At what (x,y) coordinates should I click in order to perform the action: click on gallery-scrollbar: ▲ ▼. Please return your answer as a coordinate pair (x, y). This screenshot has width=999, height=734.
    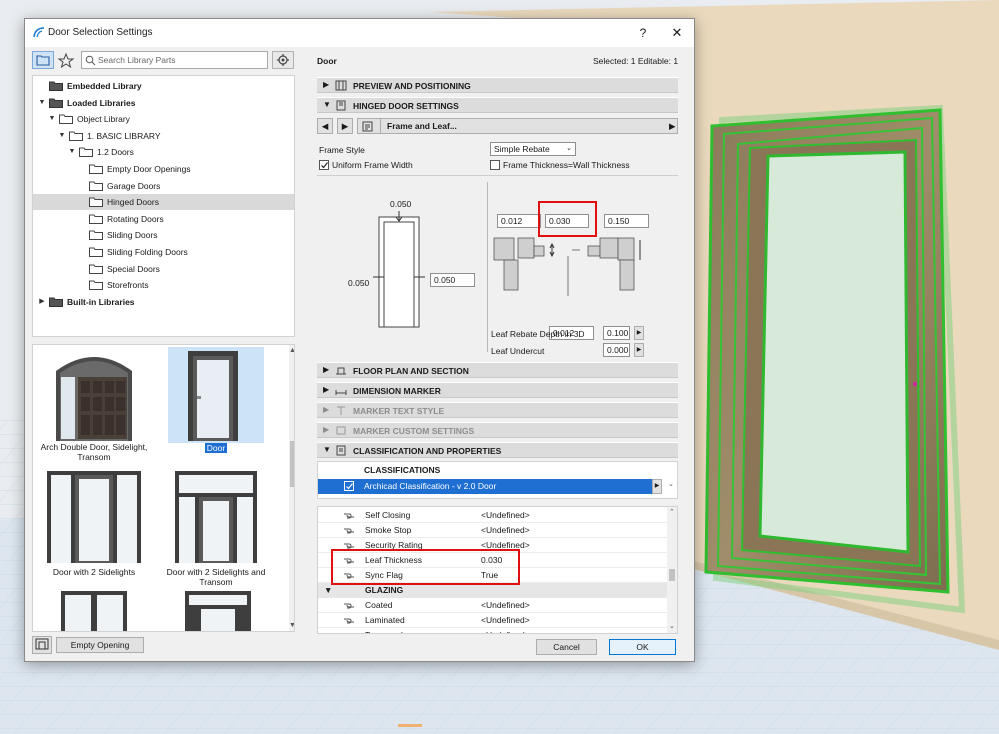
    Looking at the image, I should click on (291, 488).